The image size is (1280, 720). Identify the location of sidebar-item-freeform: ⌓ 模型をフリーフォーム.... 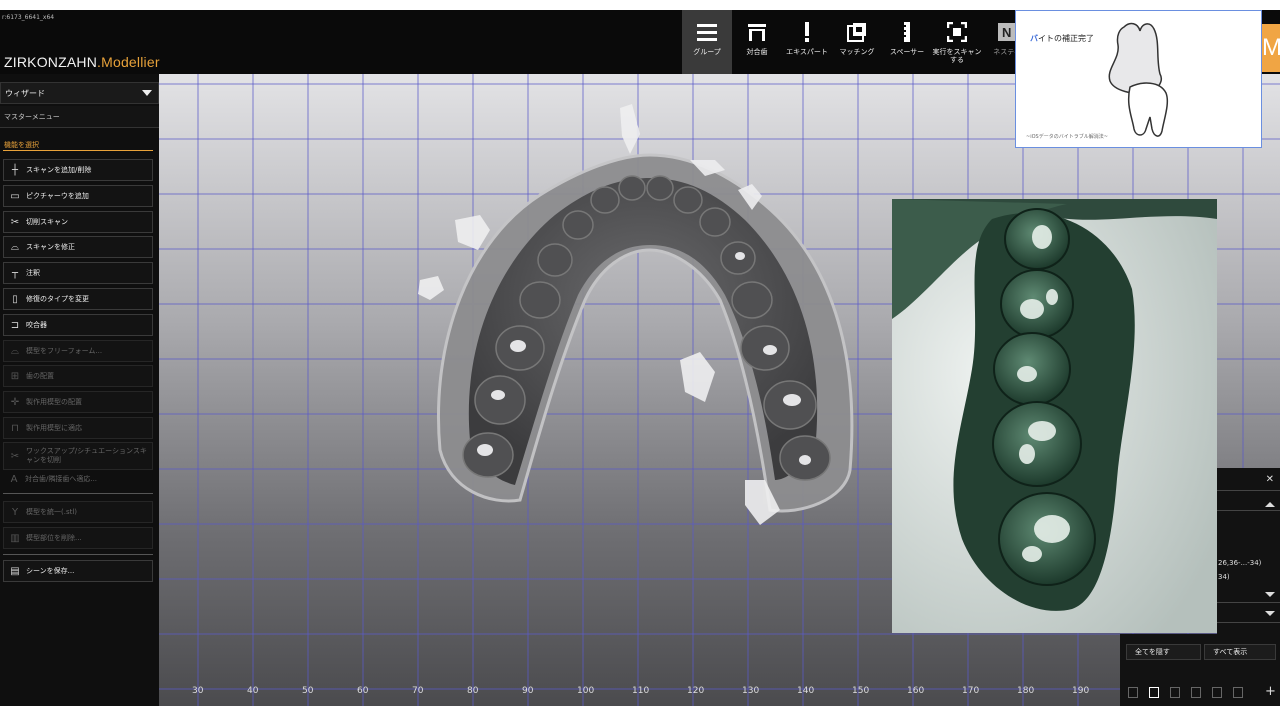
(78, 351).